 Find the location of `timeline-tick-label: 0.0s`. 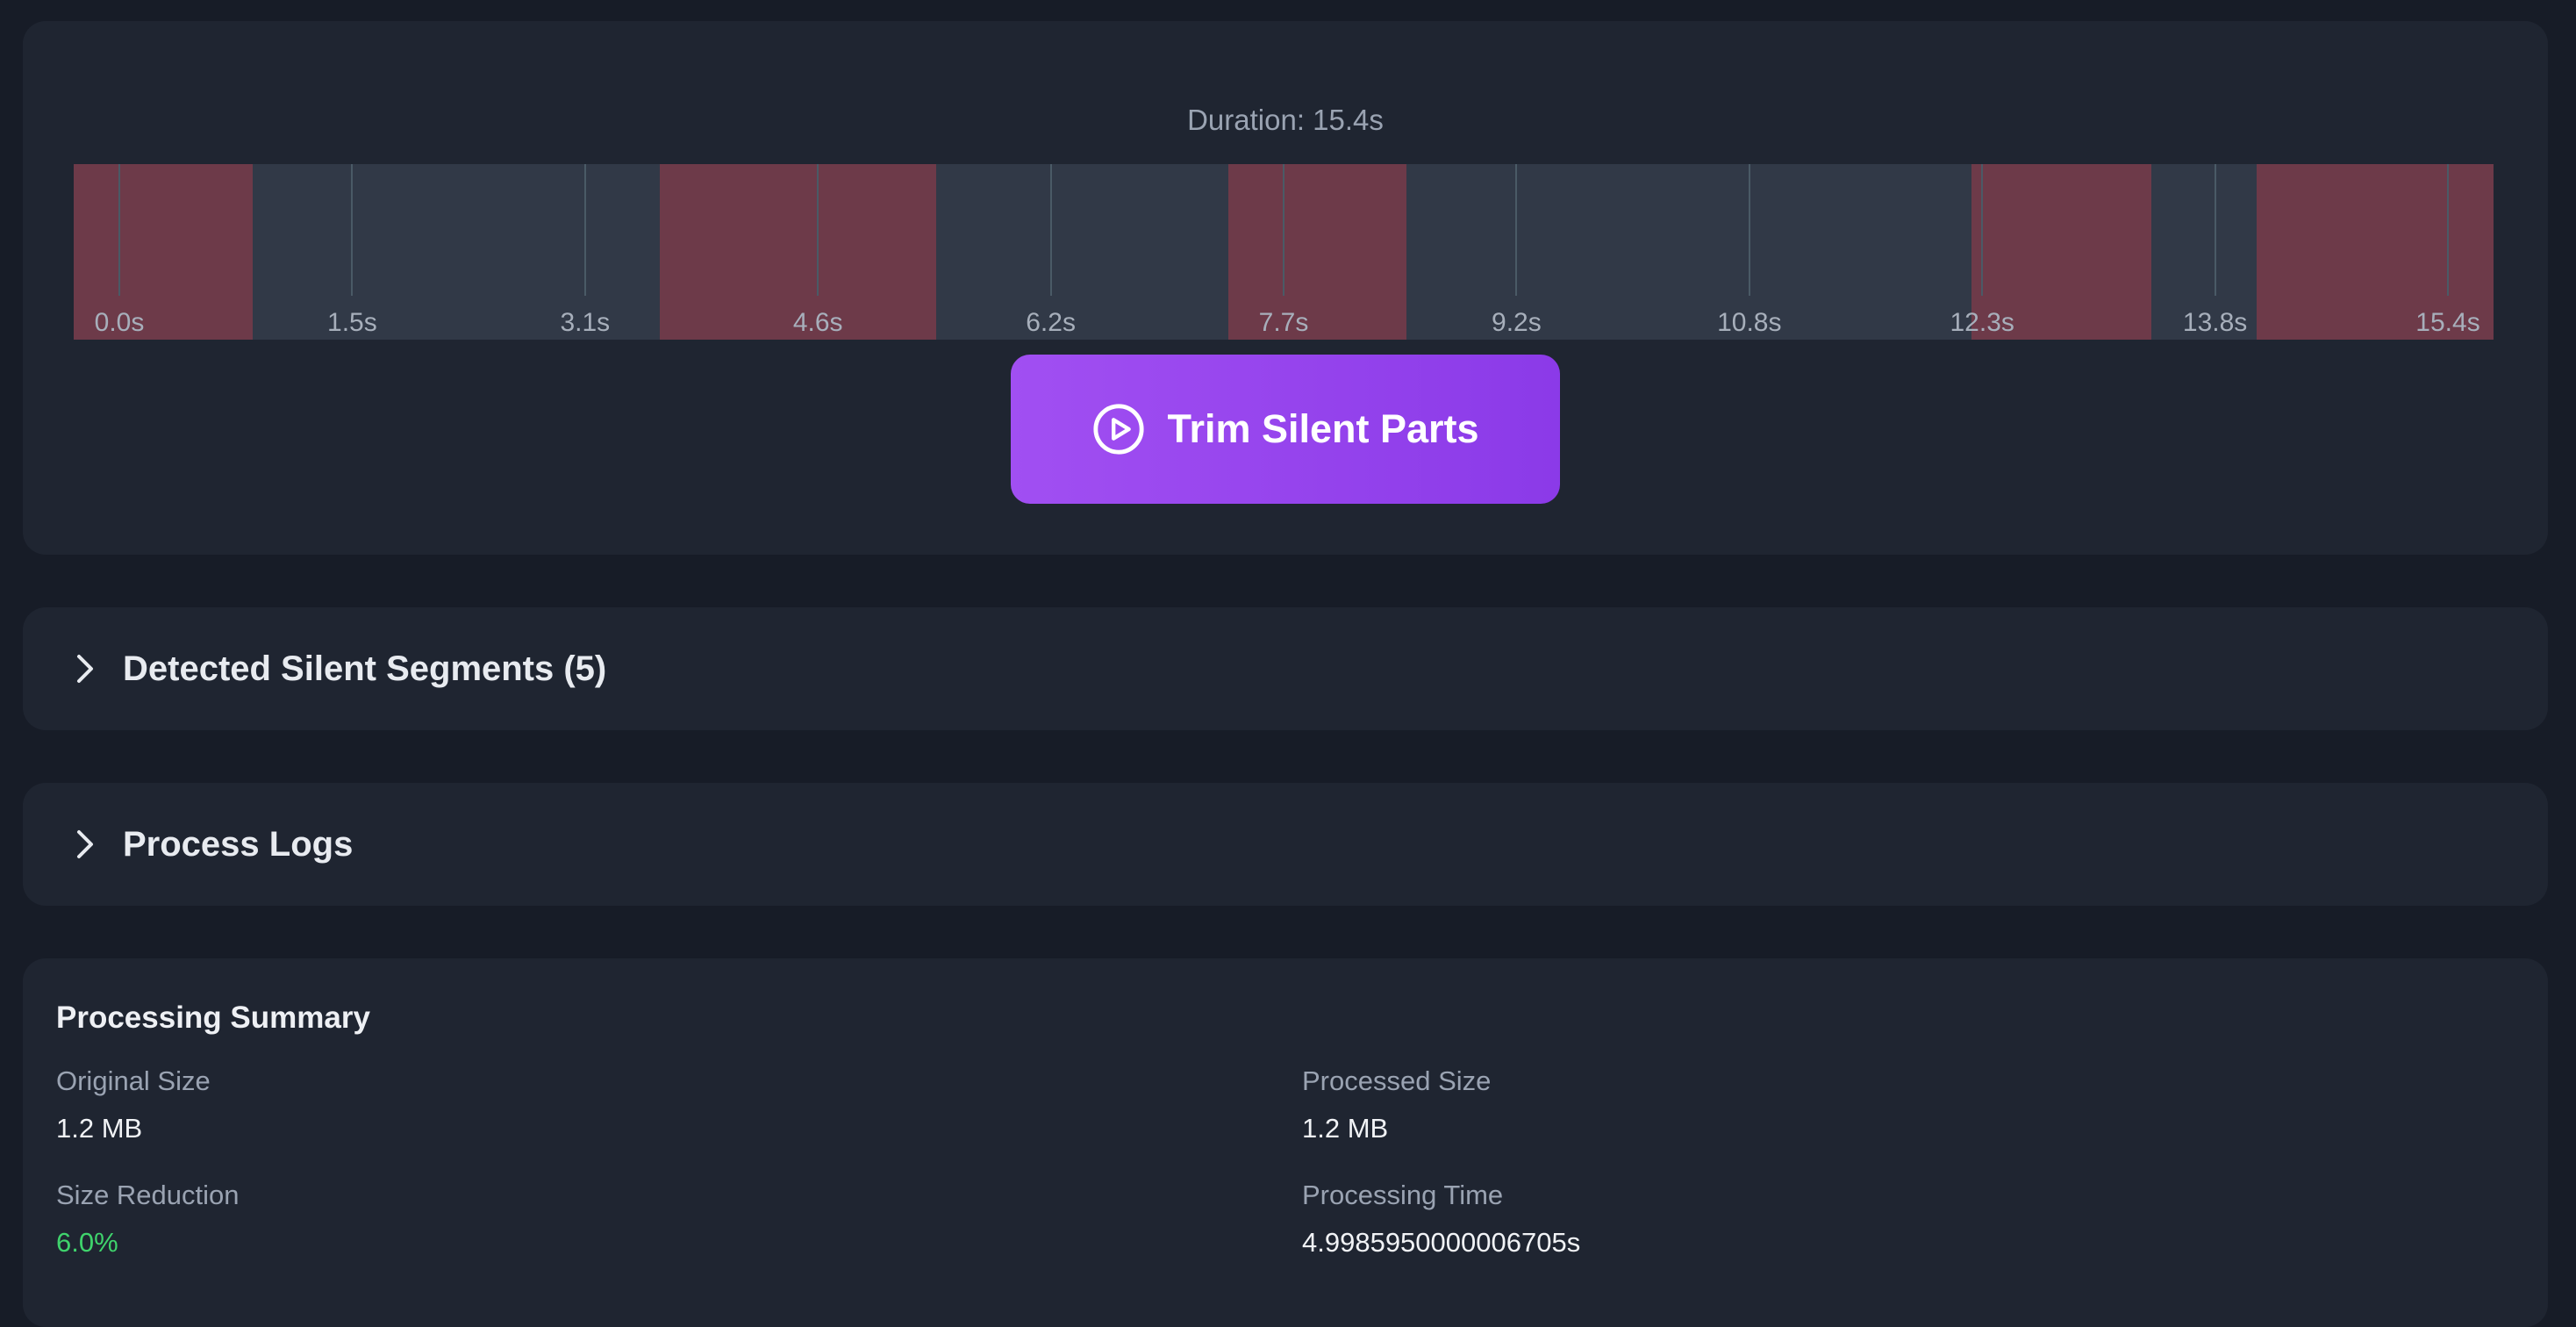

timeline-tick-label: 0.0s is located at coordinates (119, 322).